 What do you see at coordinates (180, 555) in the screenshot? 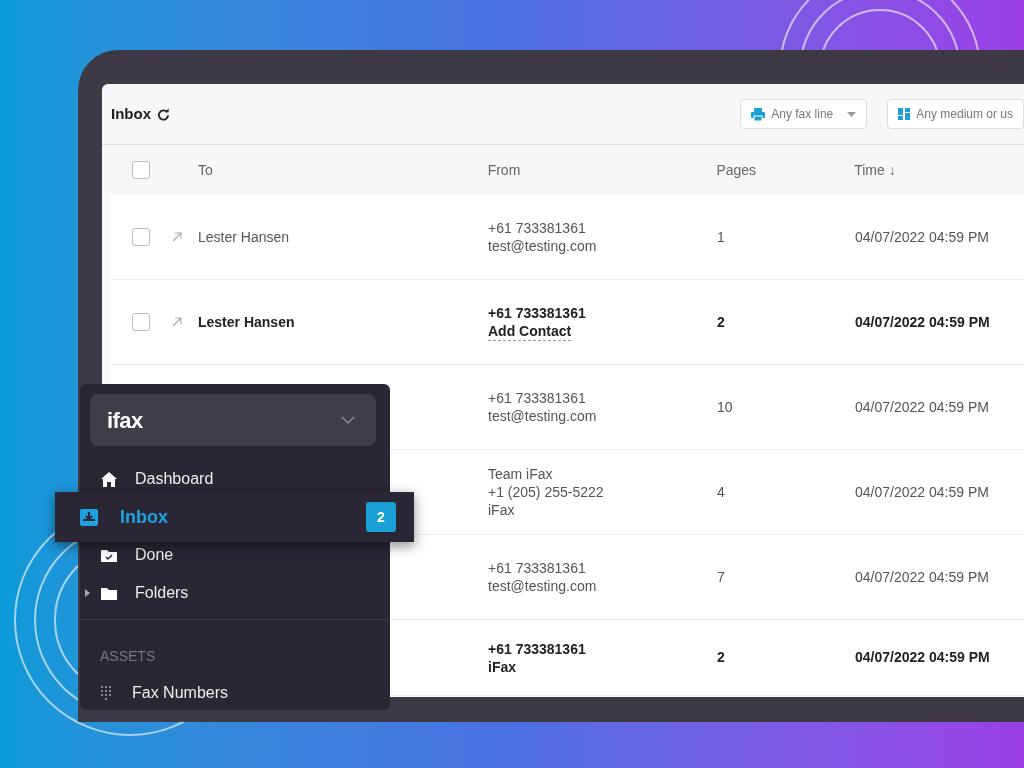
I see `sidebar-item: Done` at bounding box center [180, 555].